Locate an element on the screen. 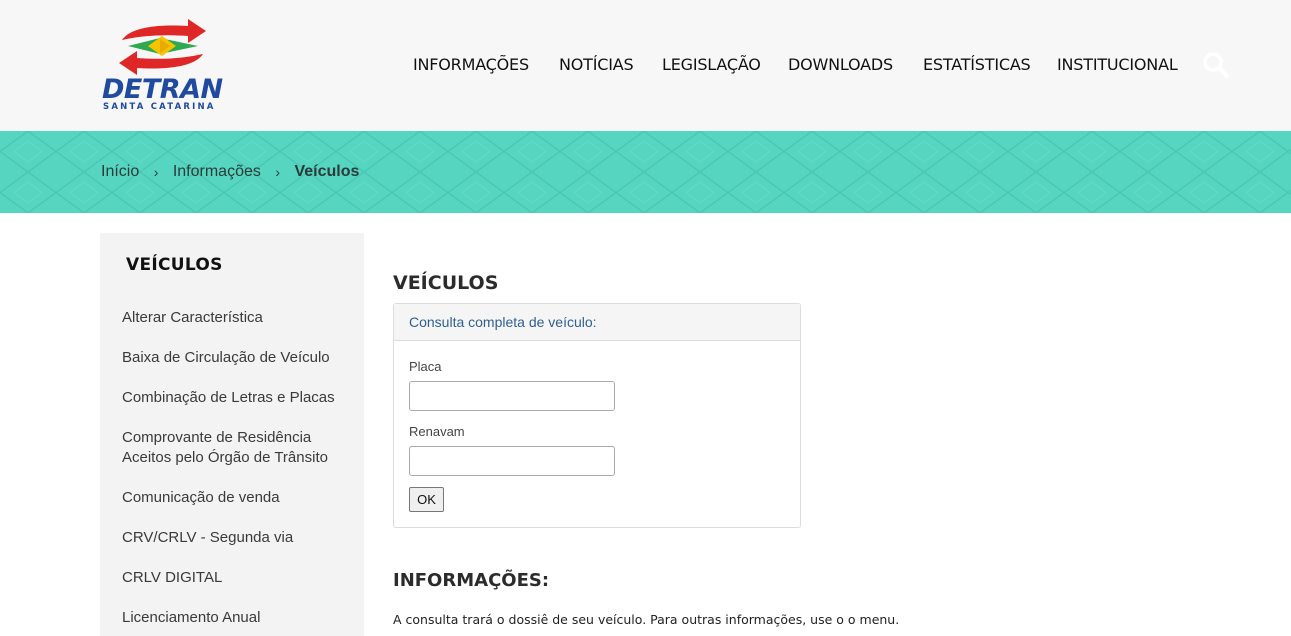  sidebar-item-baixa-circulacao: Baixa de Circulação de Veículo is located at coordinates (237, 358).